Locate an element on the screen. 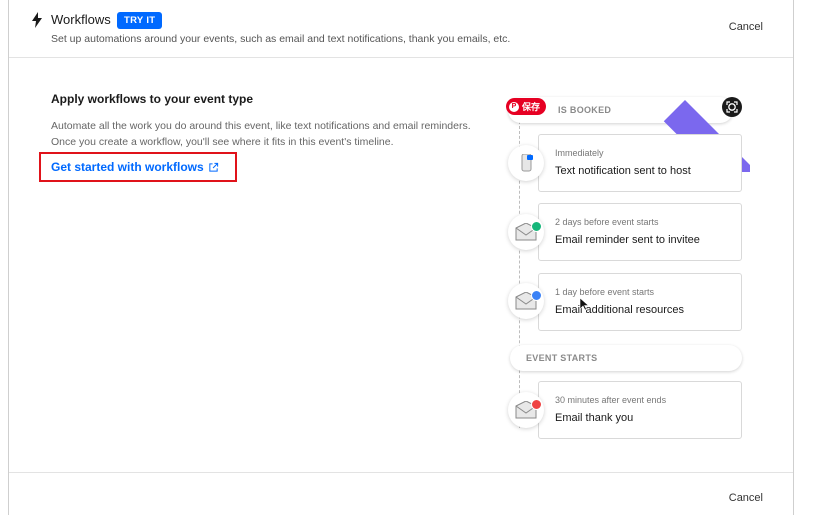  section-title: Apply workflows to your event type is located at coordinates (152, 99).